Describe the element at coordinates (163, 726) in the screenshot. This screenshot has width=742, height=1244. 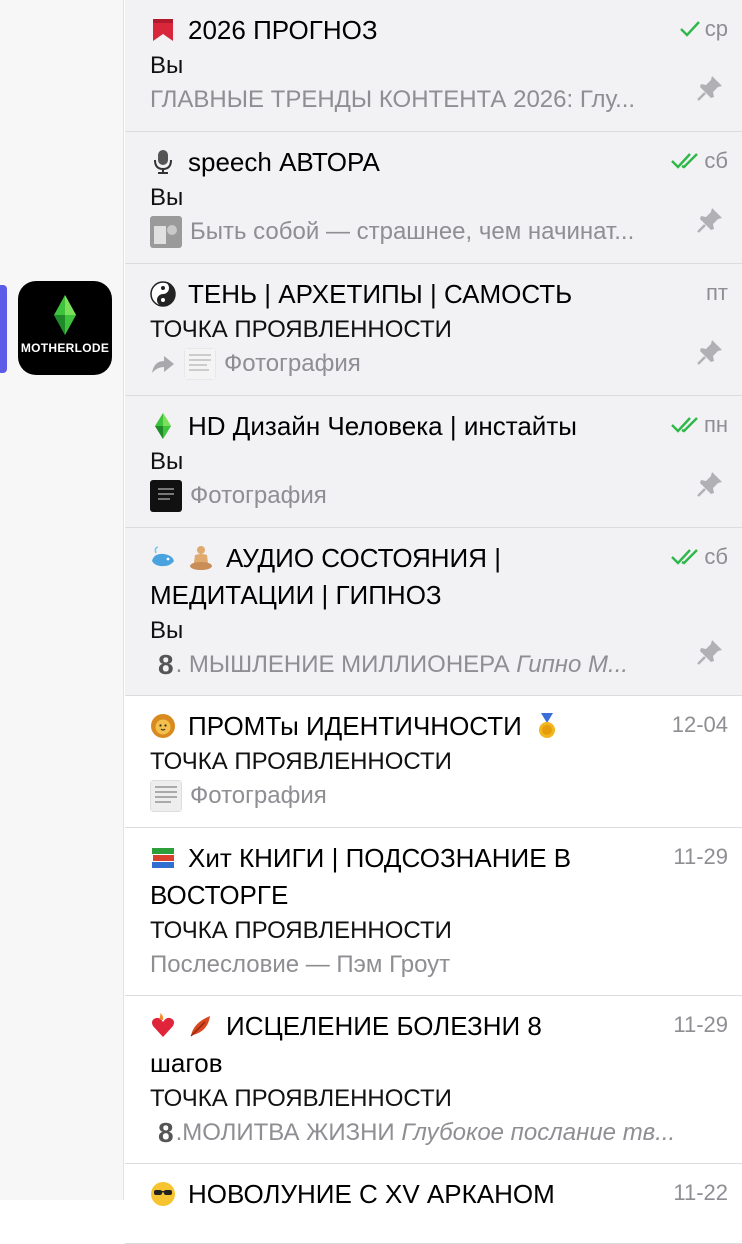
I see `lion-icon` at that location.